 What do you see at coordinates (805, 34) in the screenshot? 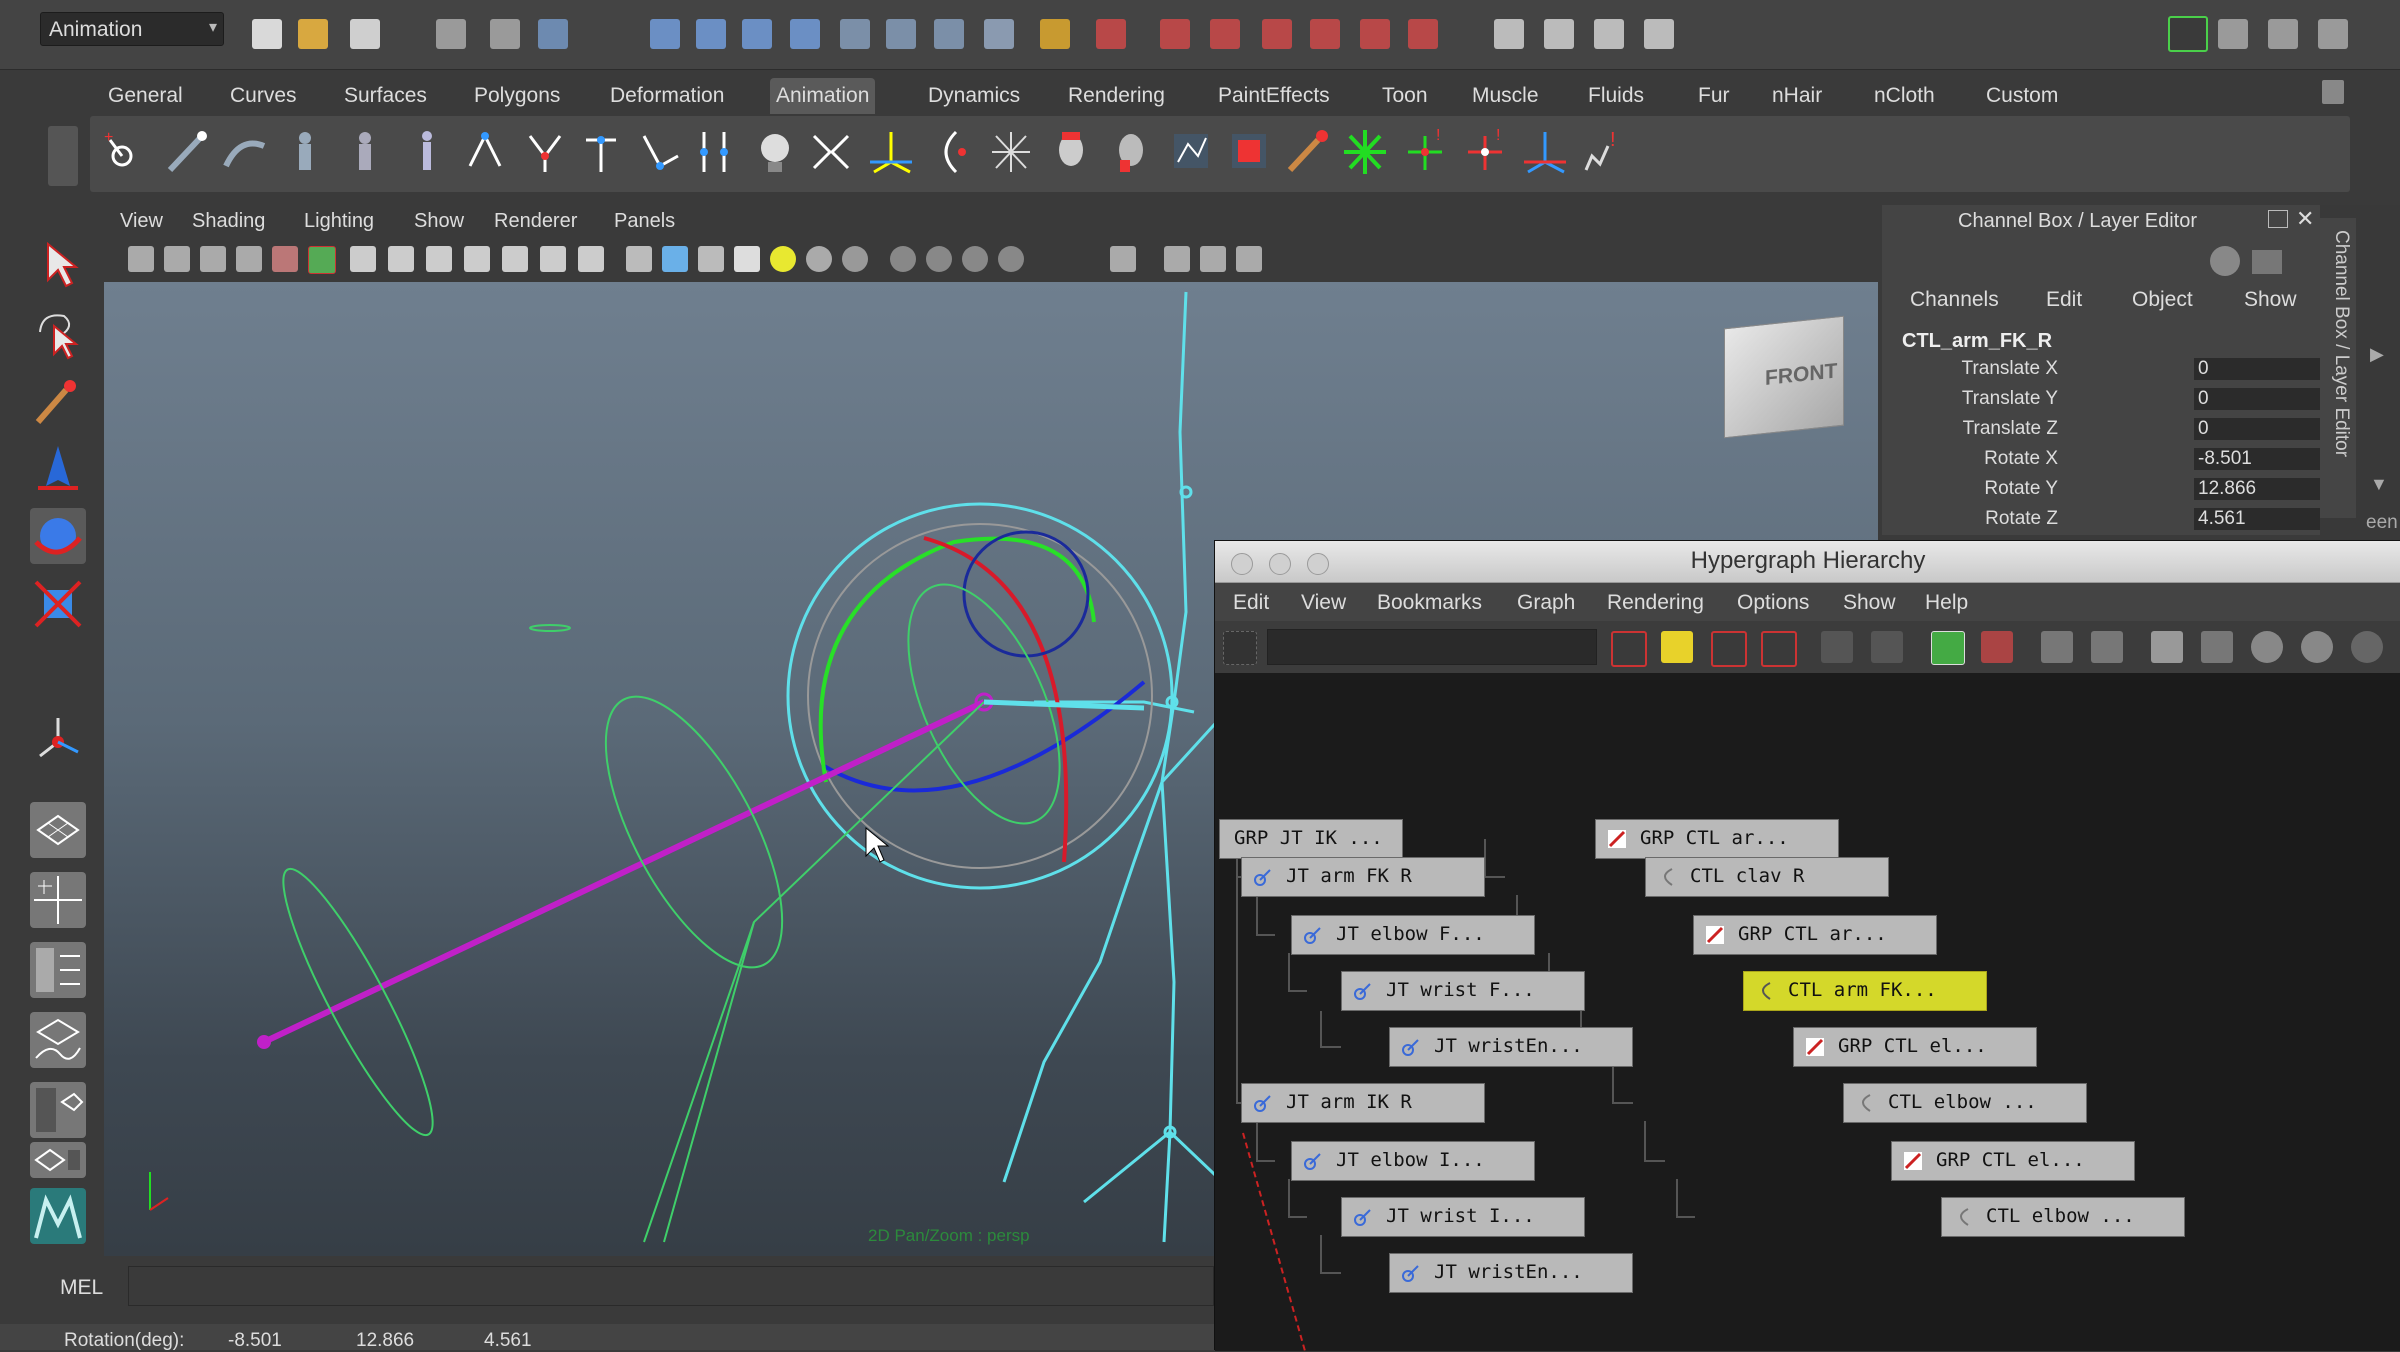
I see `snap-view-plane-icon` at bounding box center [805, 34].